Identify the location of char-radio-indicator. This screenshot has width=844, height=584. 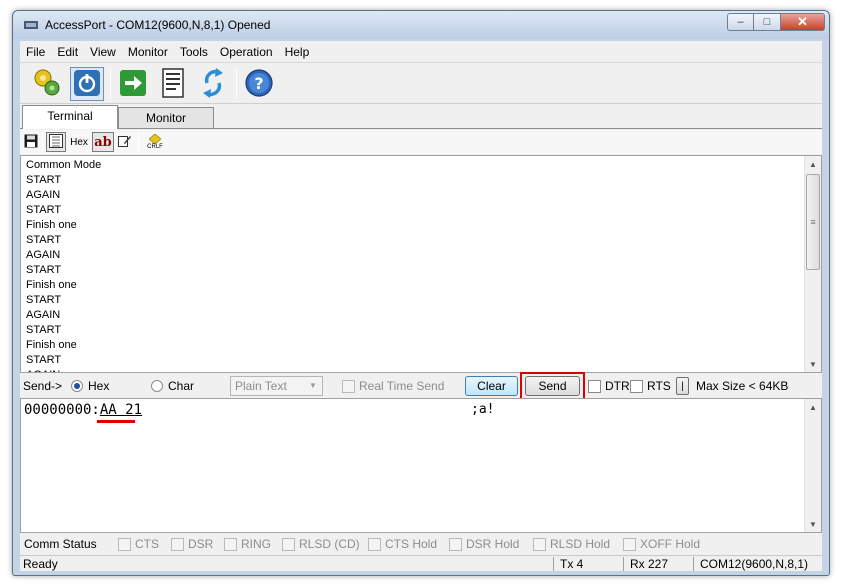
(157, 386).